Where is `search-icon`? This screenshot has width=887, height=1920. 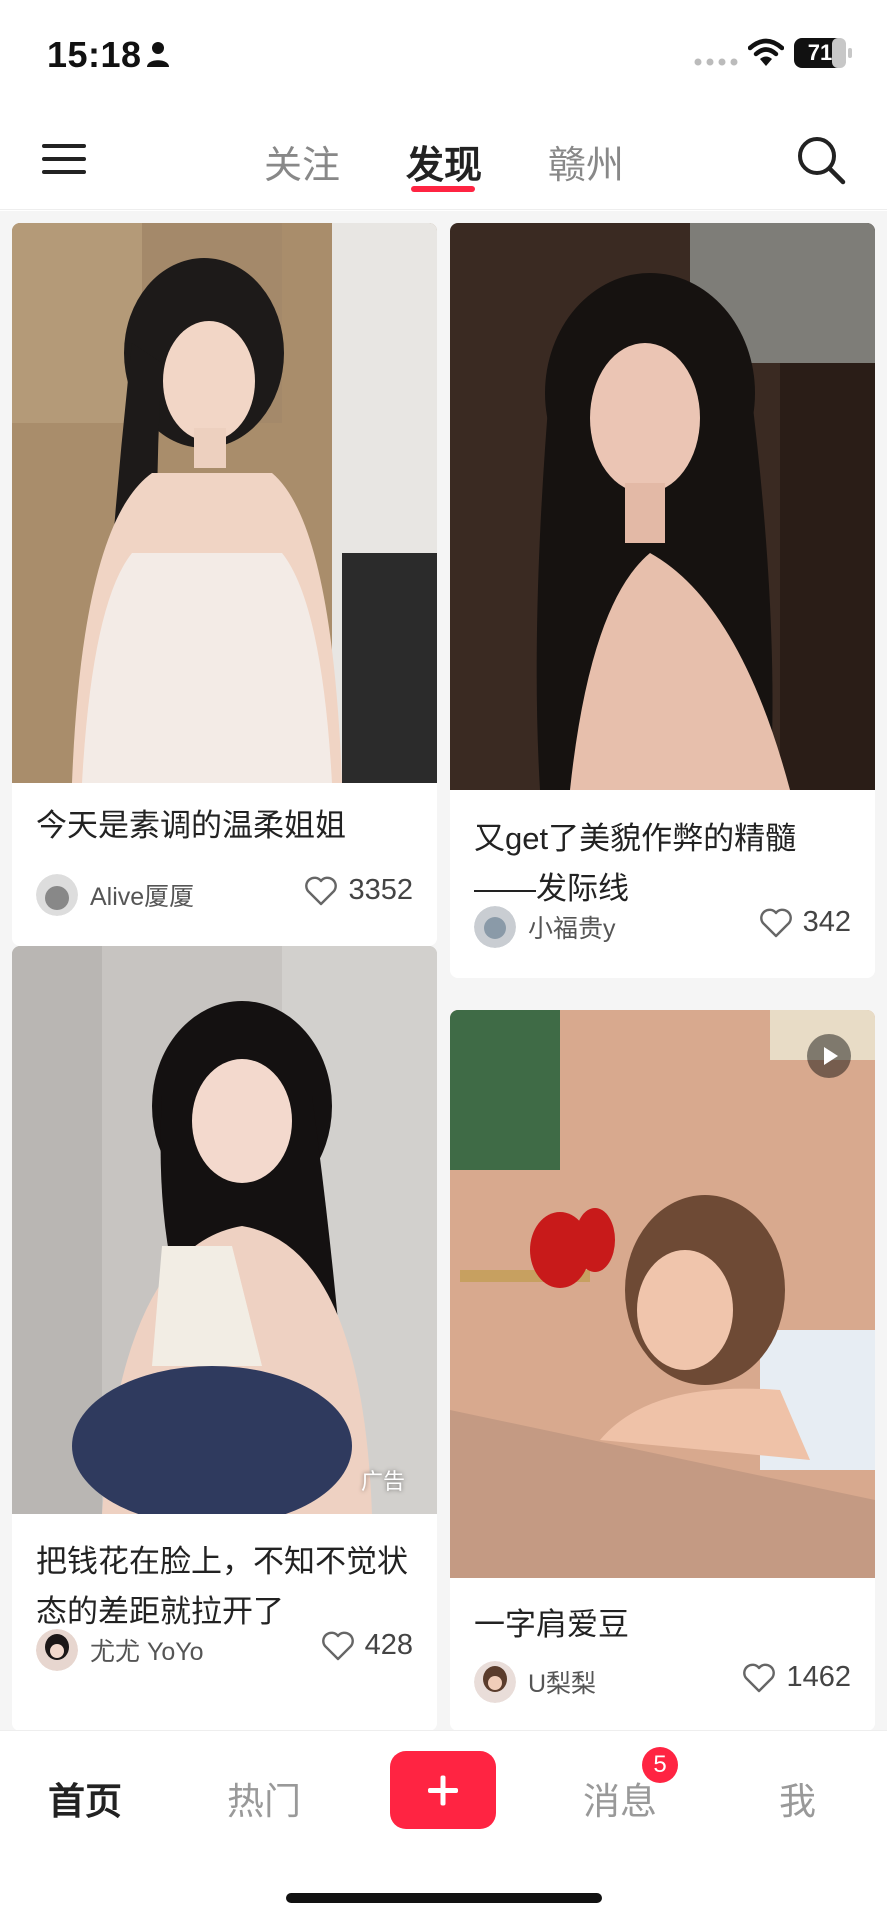 search-icon is located at coordinates (821, 160).